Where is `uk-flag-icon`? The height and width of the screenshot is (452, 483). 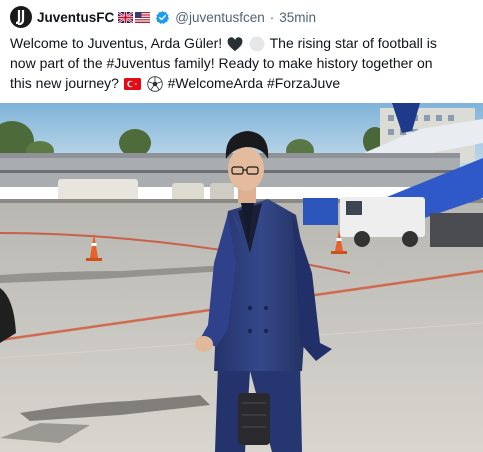 uk-flag-icon is located at coordinates (126, 17).